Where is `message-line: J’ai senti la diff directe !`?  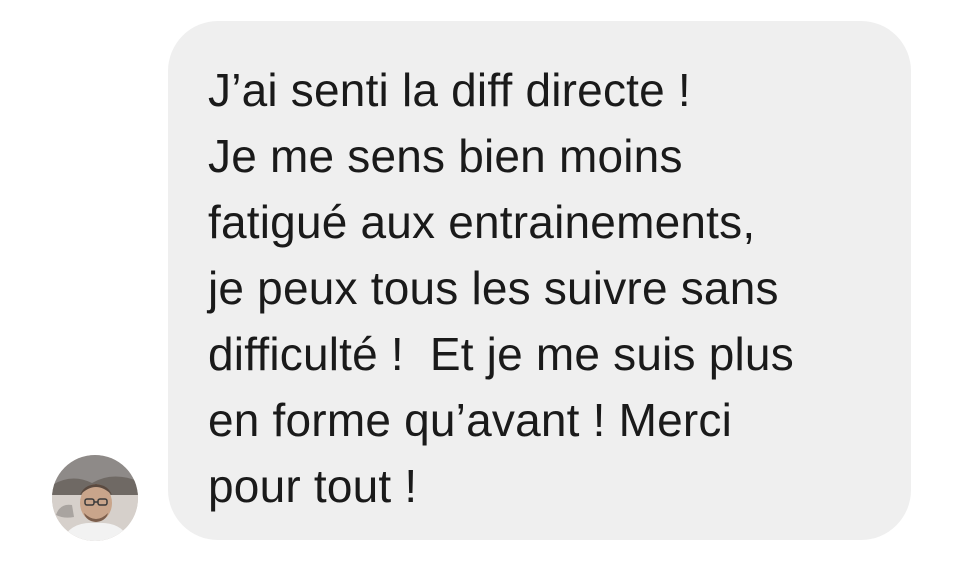
message-line: J’ai senti la diff directe ! is located at coordinates (449, 90).